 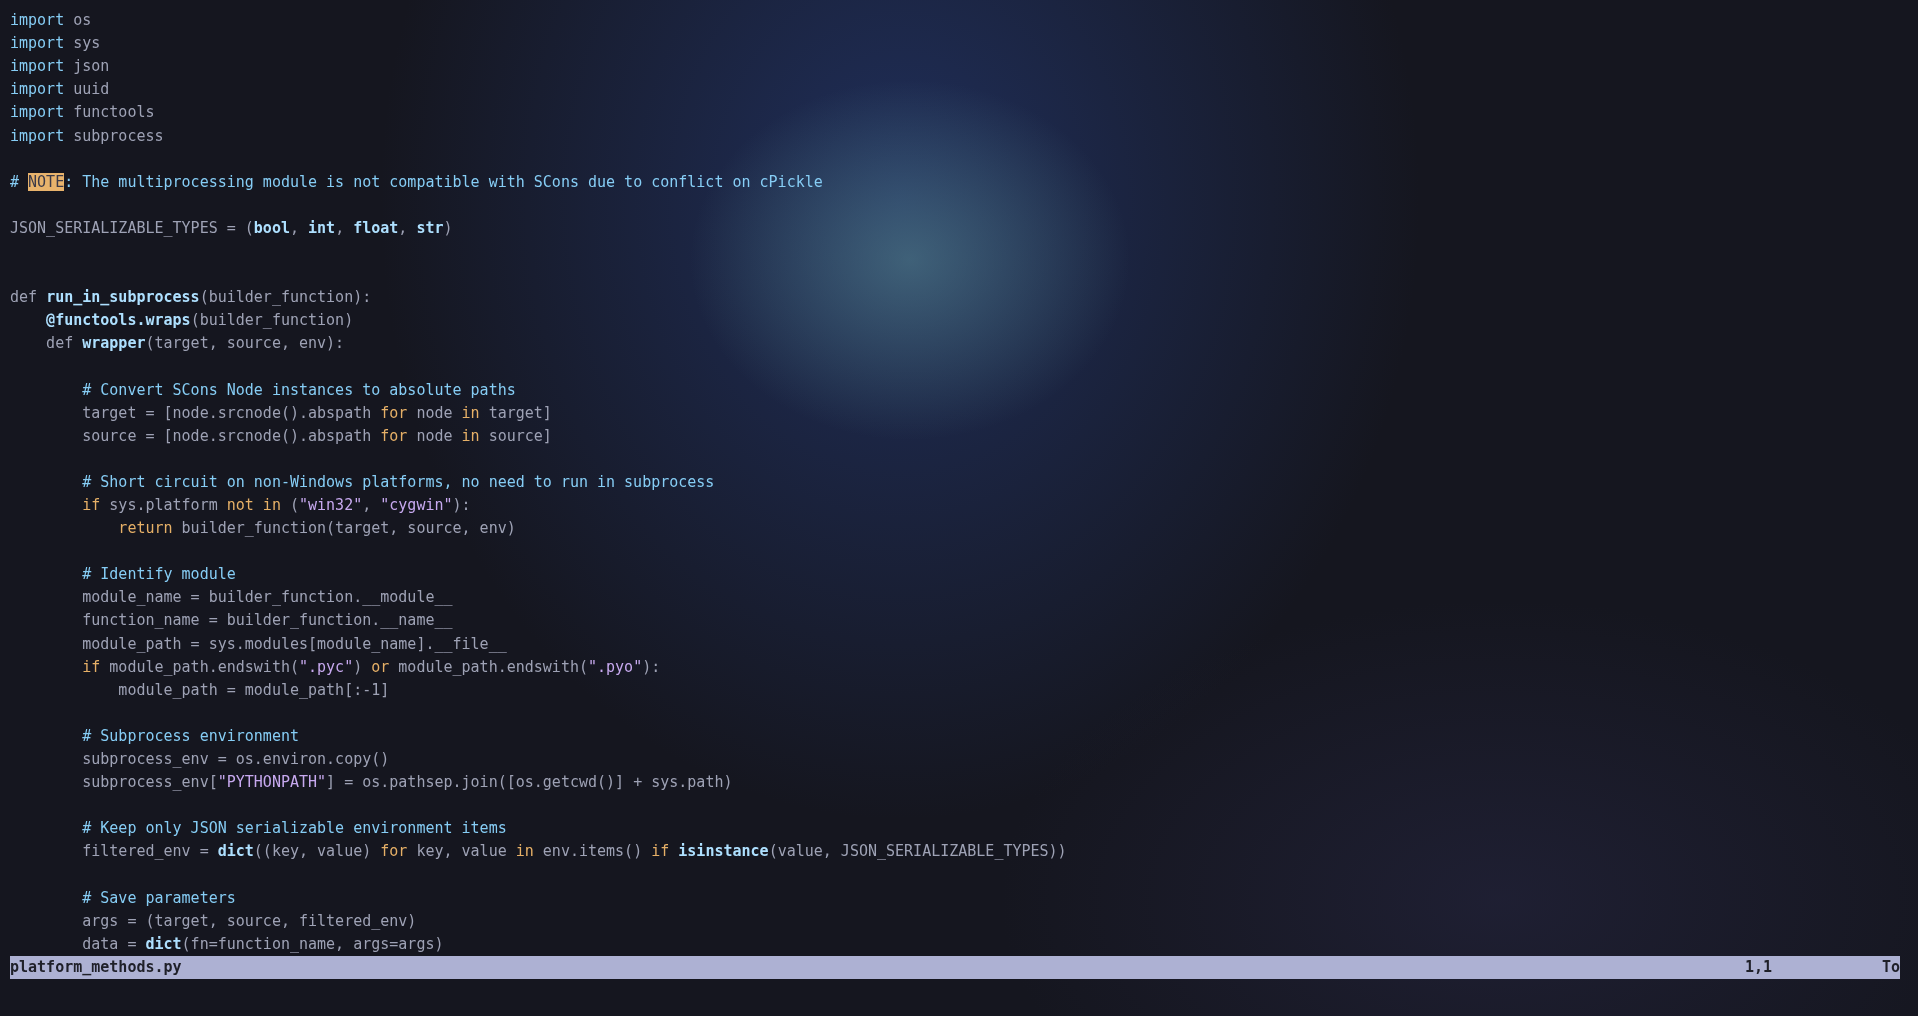 I want to click on code-line: if sys.platform not in ("win32", "cygwin"):, so click(x=276, y=505).